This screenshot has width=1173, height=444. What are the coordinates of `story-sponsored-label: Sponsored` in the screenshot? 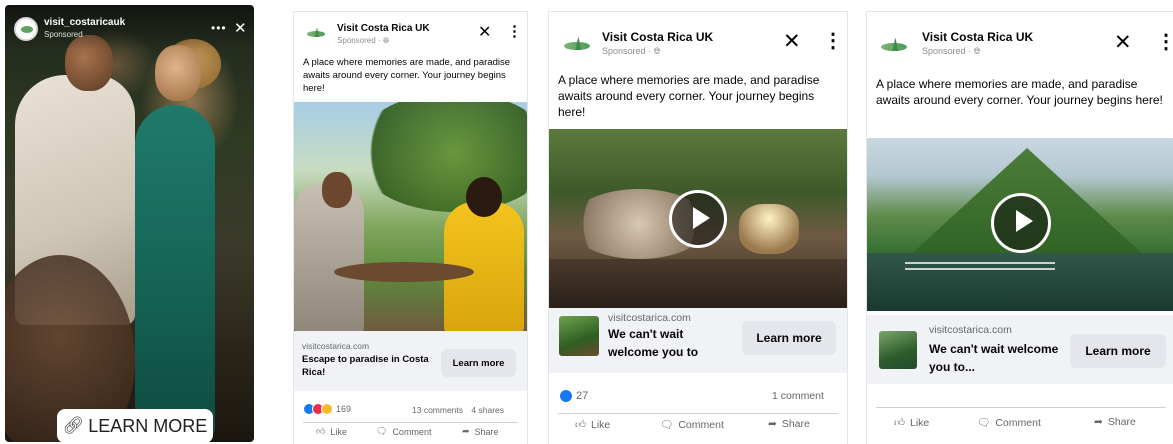 It's located at (63, 34).